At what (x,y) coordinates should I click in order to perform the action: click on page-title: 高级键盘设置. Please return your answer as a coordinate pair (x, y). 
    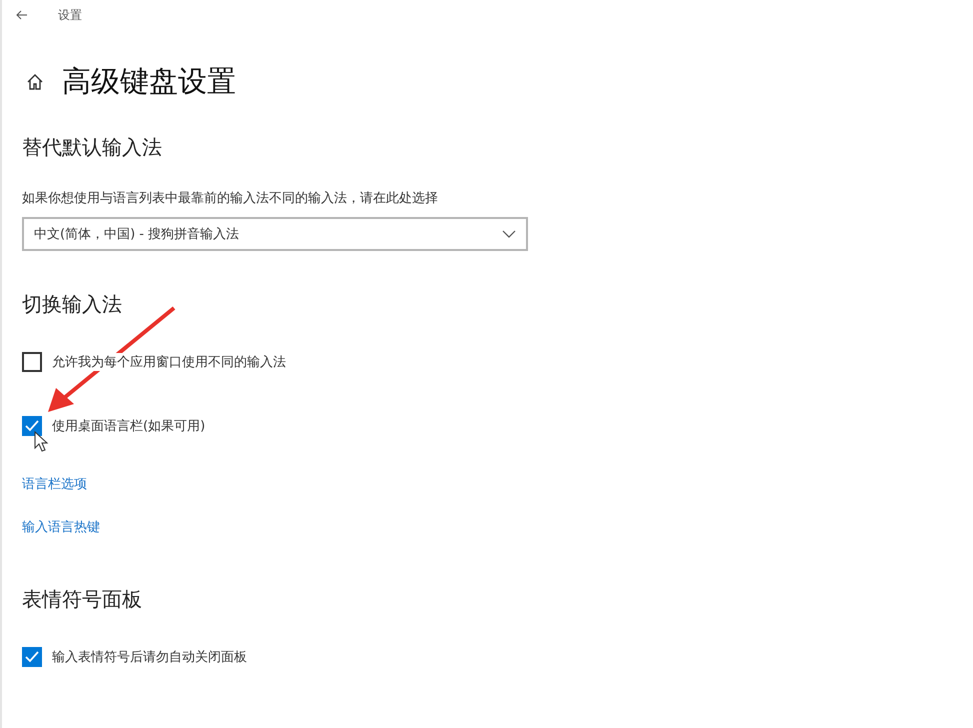
    Looking at the image, I should click on (149, 81).